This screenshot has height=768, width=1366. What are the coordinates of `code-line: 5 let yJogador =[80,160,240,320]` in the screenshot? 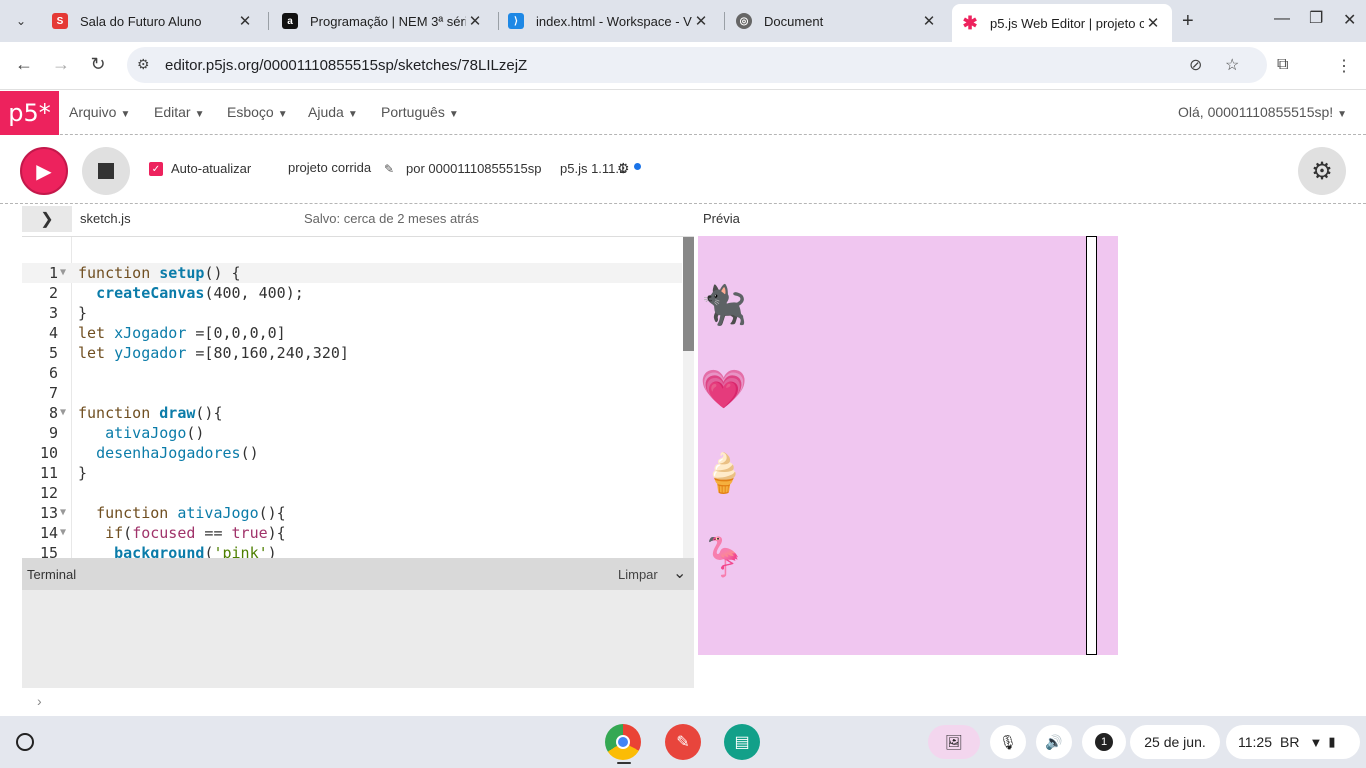 It's located at (352, 353).